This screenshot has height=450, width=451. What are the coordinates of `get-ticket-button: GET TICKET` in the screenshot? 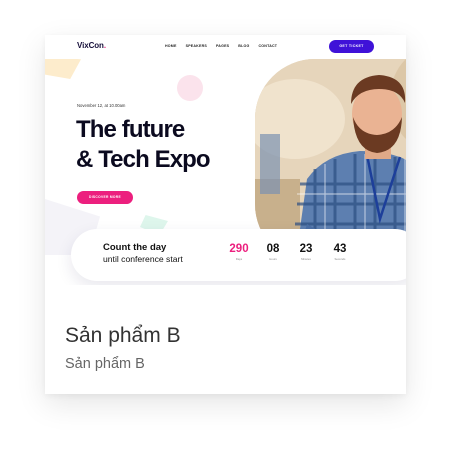 It's located at (351, 46).